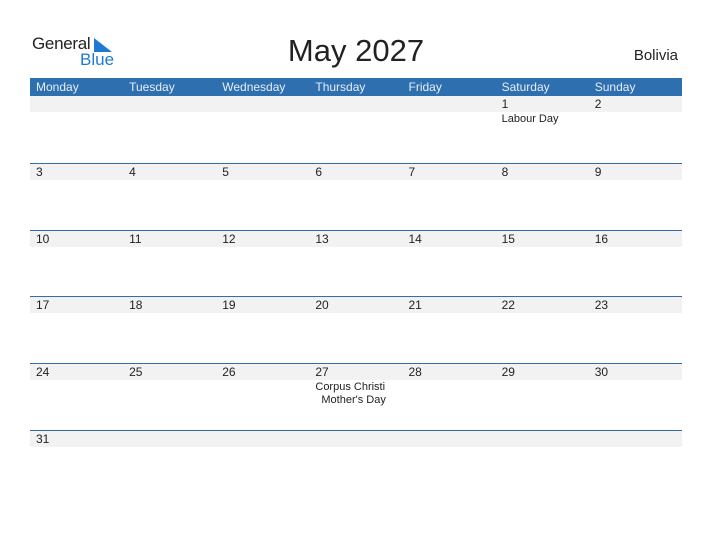 The height and width of the screenshot is (550, 712). I want to click on day-number: 2, so click(598, 104).